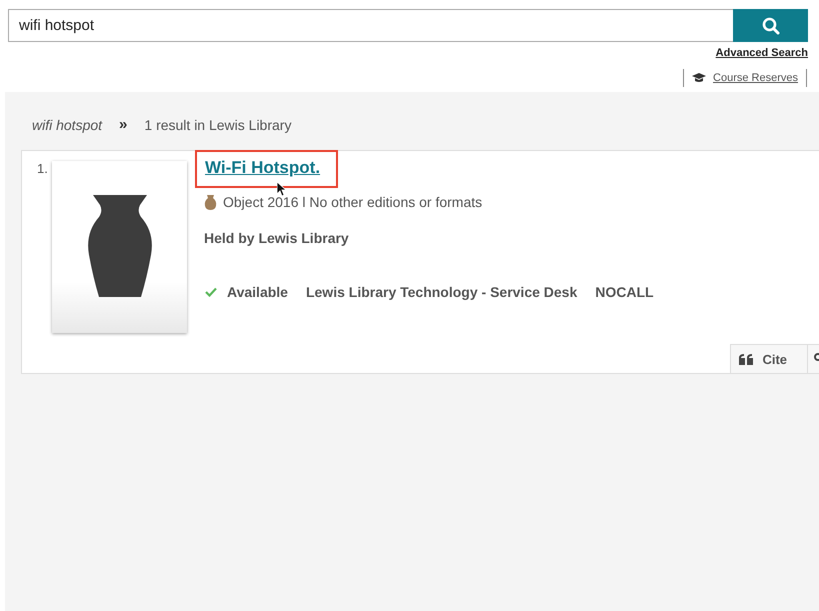 This screenshot has width=819, height=611. What do you see at coordinates (218, 124) in the screenshot?
I see `result-count-text: 1 result in Lewis Library` at bounding box center [218, 124].